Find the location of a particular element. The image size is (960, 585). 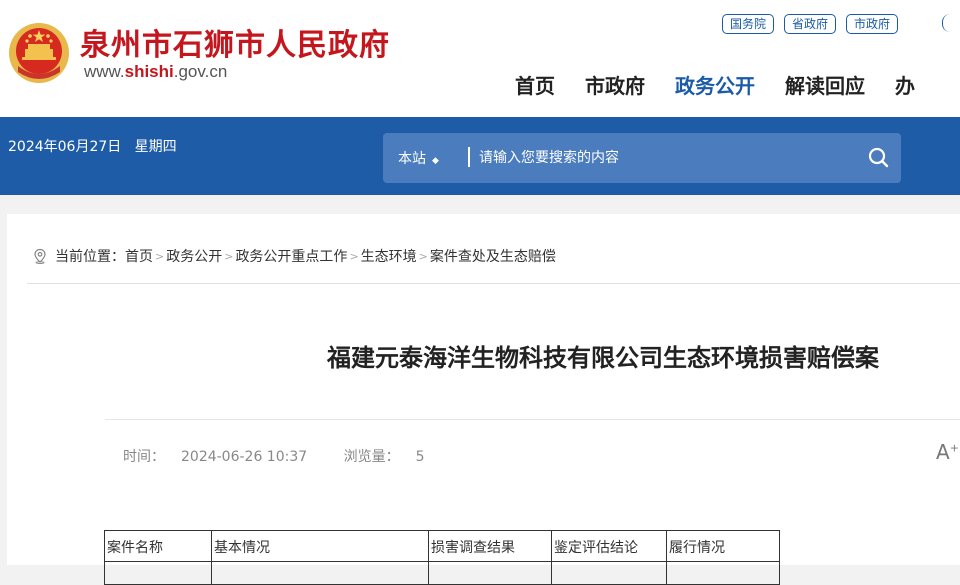

search-bar-band: 2024年06月27日 星期四 本站 ◆ is located at coordinates (480, 156).